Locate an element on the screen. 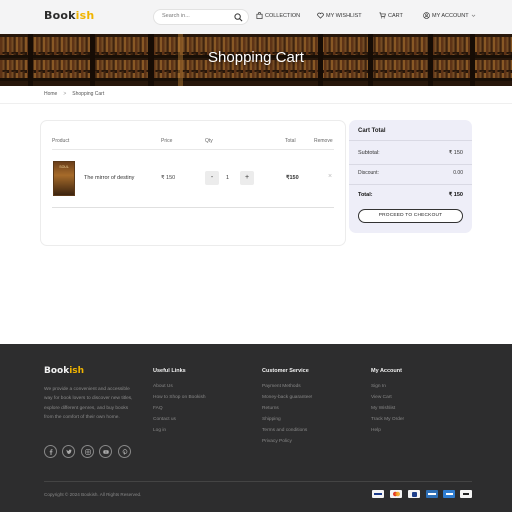 The width and height of the screenshot is (512, 512). qty-value: 1 is located at coordinates (227, 178).